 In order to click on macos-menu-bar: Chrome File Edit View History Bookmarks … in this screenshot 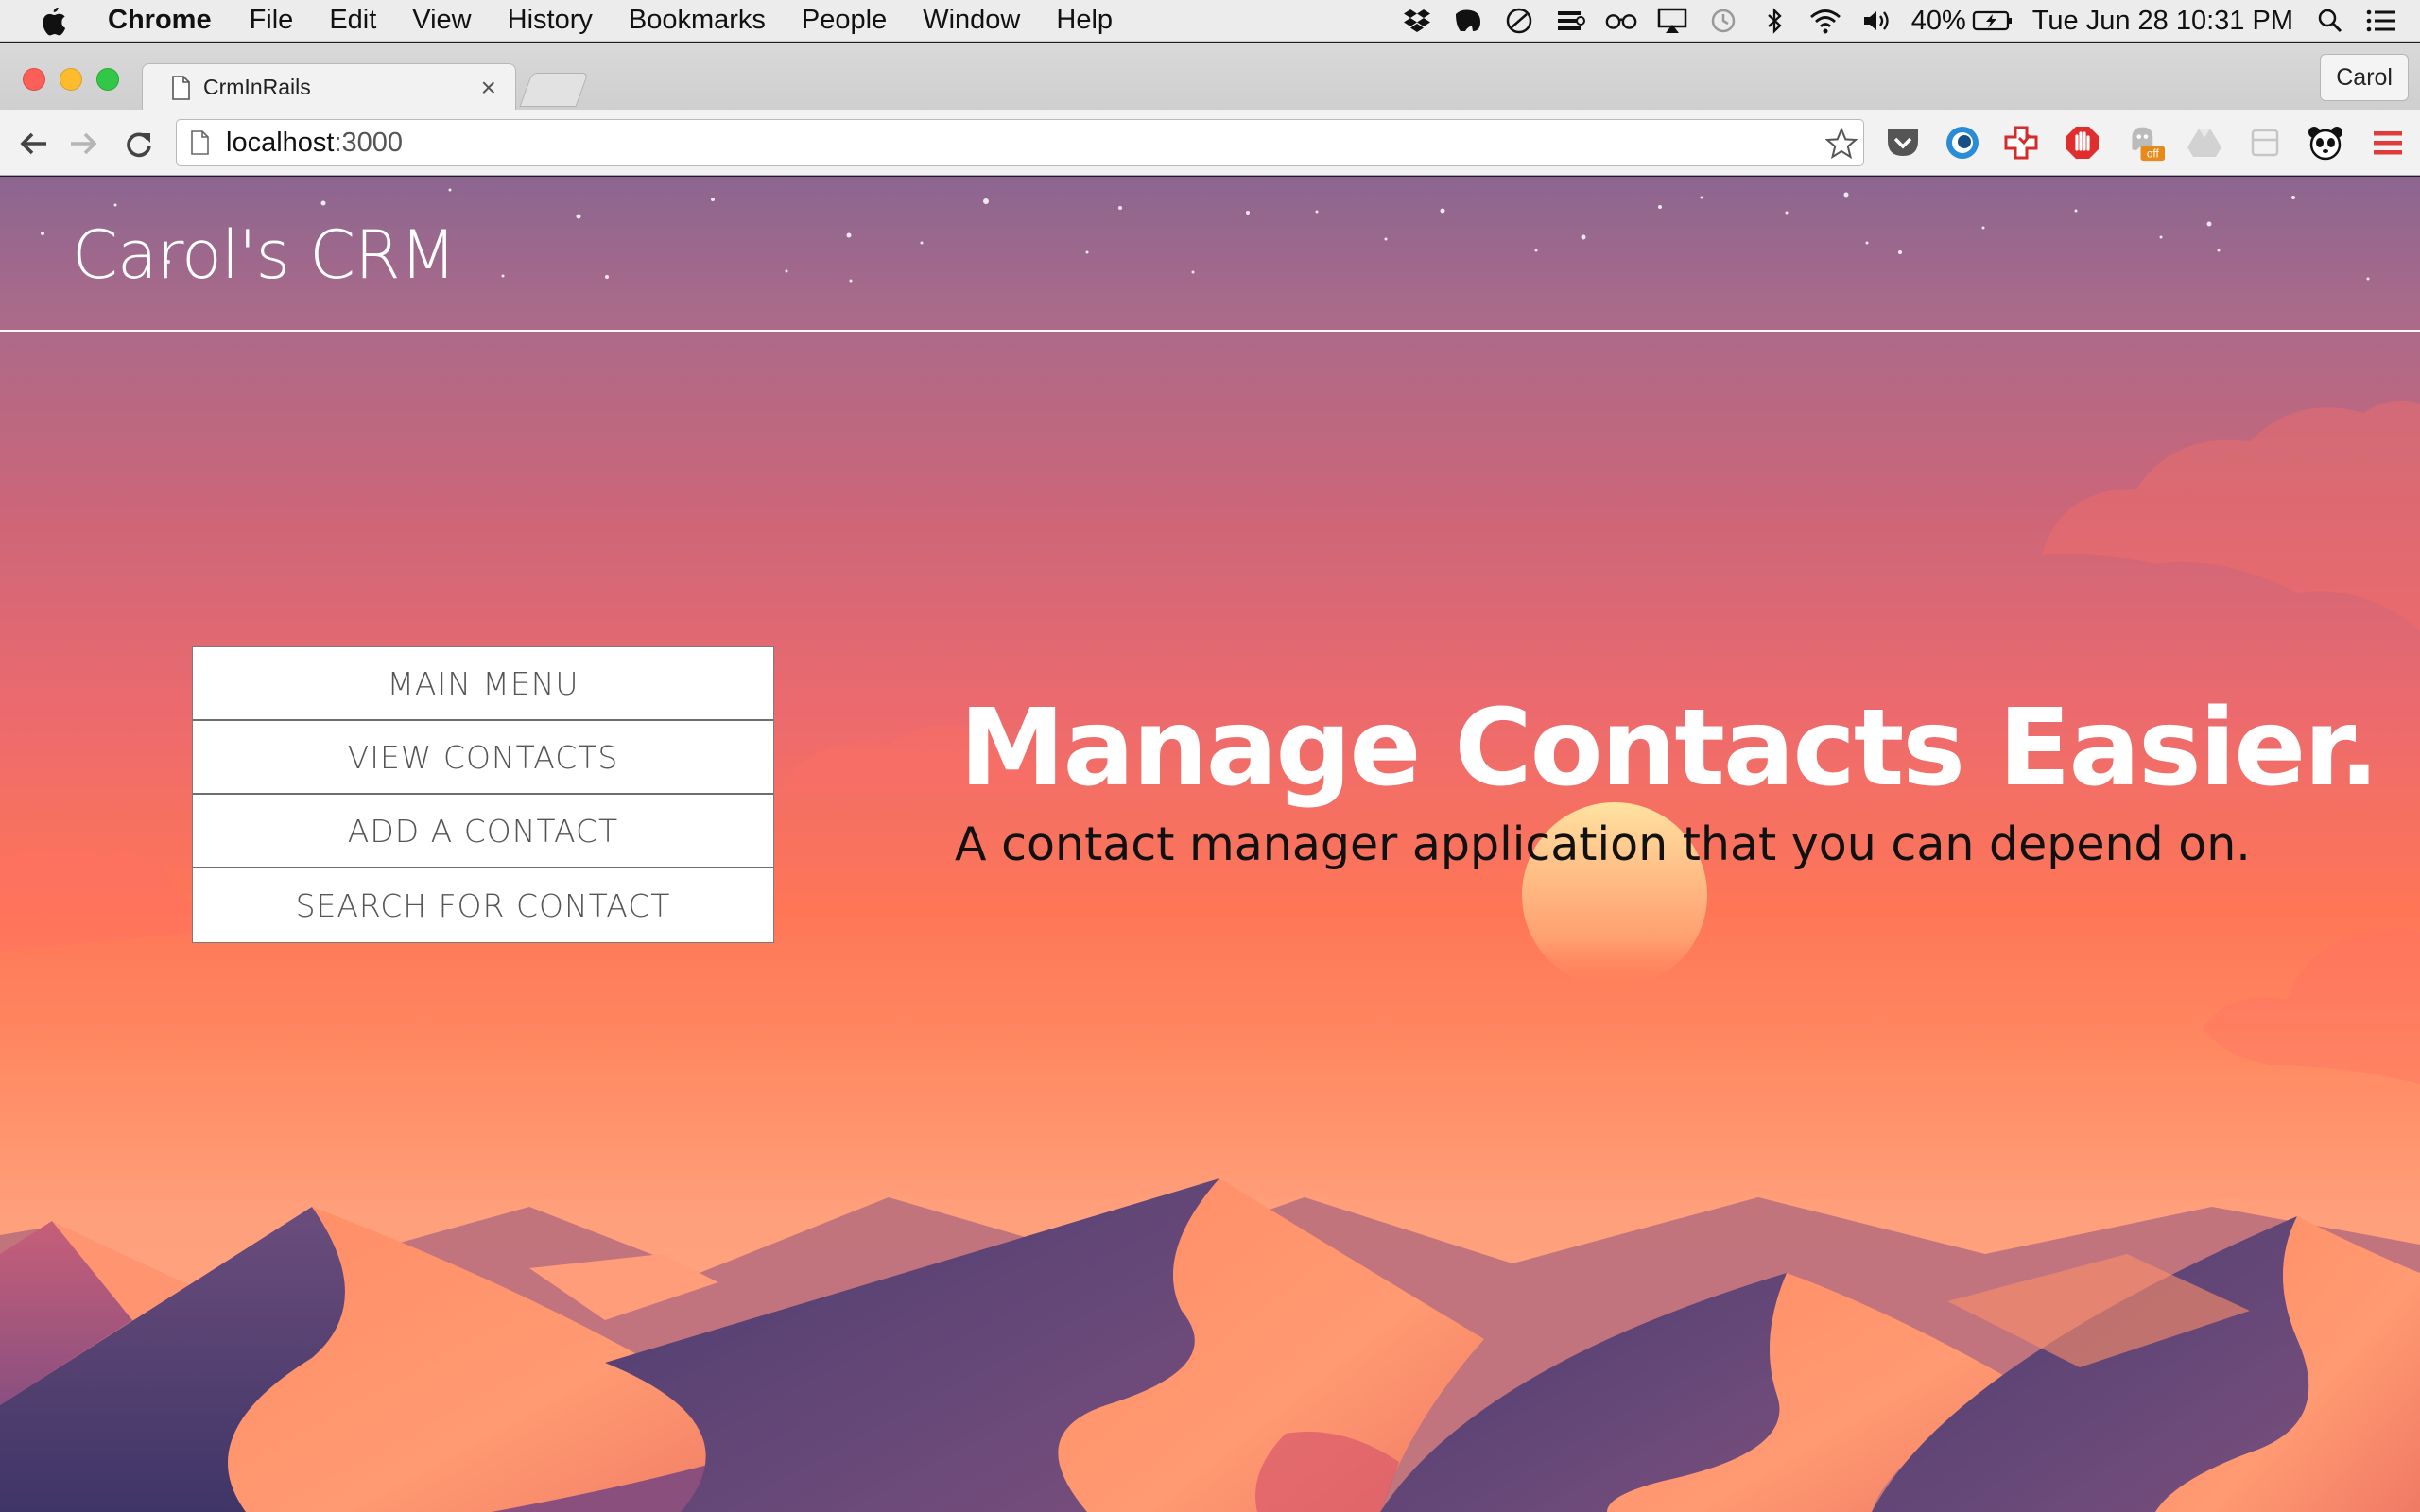, I will do `click(1210, 21)`.